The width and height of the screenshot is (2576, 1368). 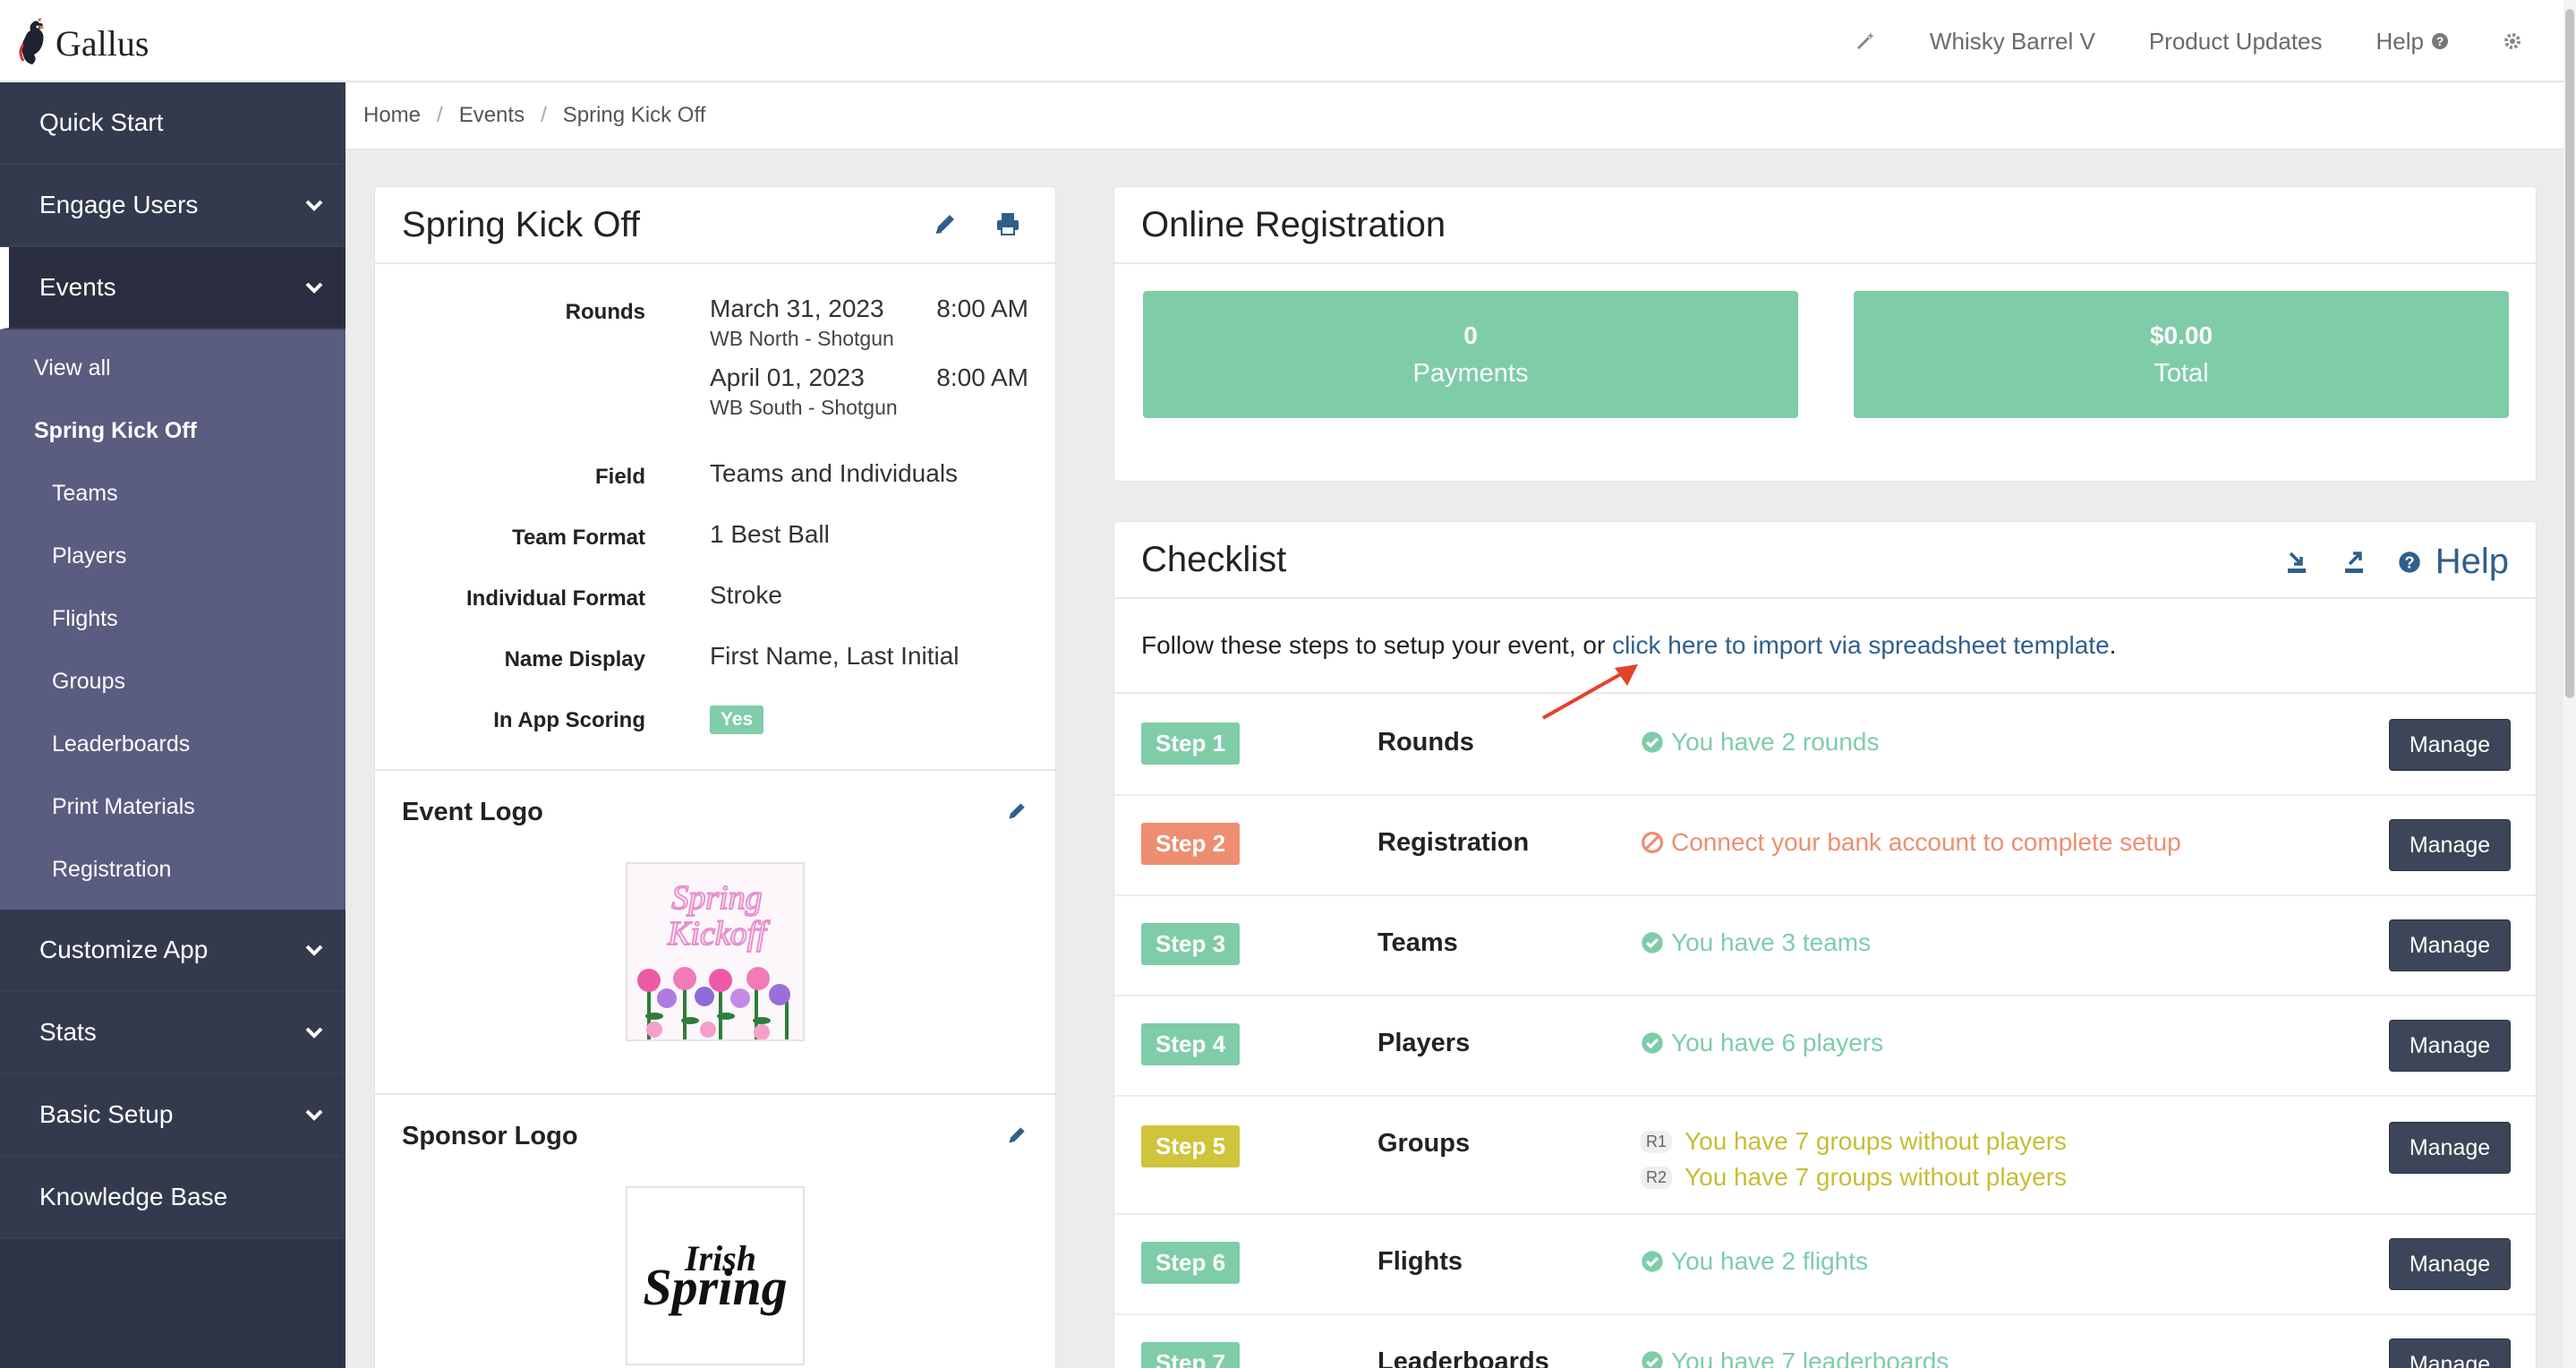 I want to click on event-logo-title: Event Logo, so click(x=472, y=812).